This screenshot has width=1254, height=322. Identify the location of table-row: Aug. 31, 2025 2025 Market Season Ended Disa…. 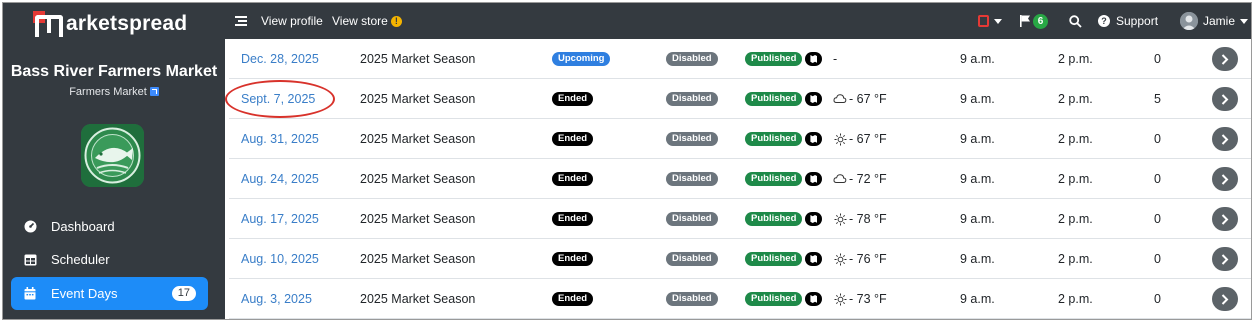
(740, 139).